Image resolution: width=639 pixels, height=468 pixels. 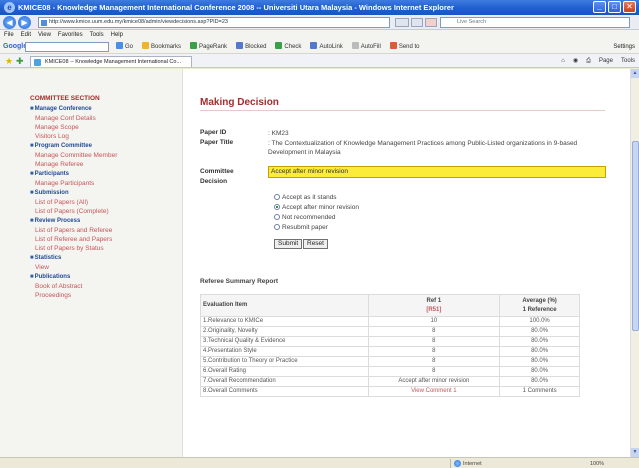 What do you see at coordinates (304, 217) in the screenshot?
I see `option-not-recommended: Not recommended` at bounding box center [304, 217].